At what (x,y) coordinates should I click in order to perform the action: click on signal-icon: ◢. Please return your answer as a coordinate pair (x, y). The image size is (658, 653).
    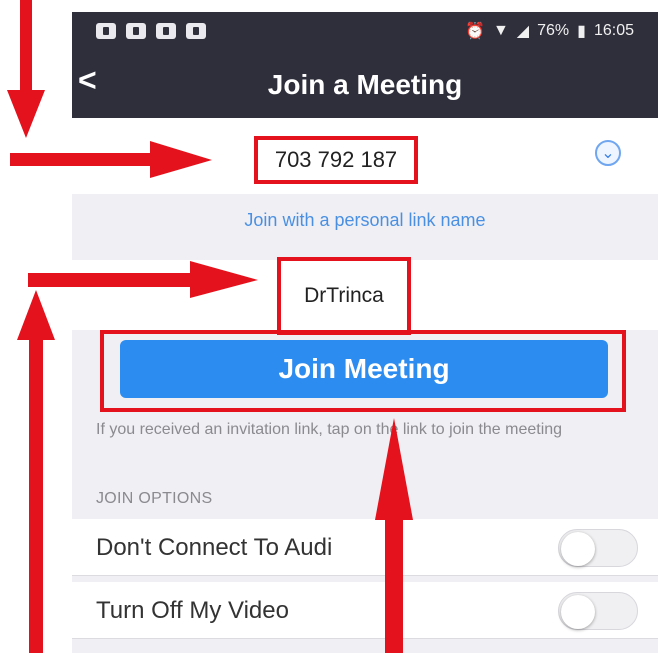
    Looking at the image, I should click on (523, 31).